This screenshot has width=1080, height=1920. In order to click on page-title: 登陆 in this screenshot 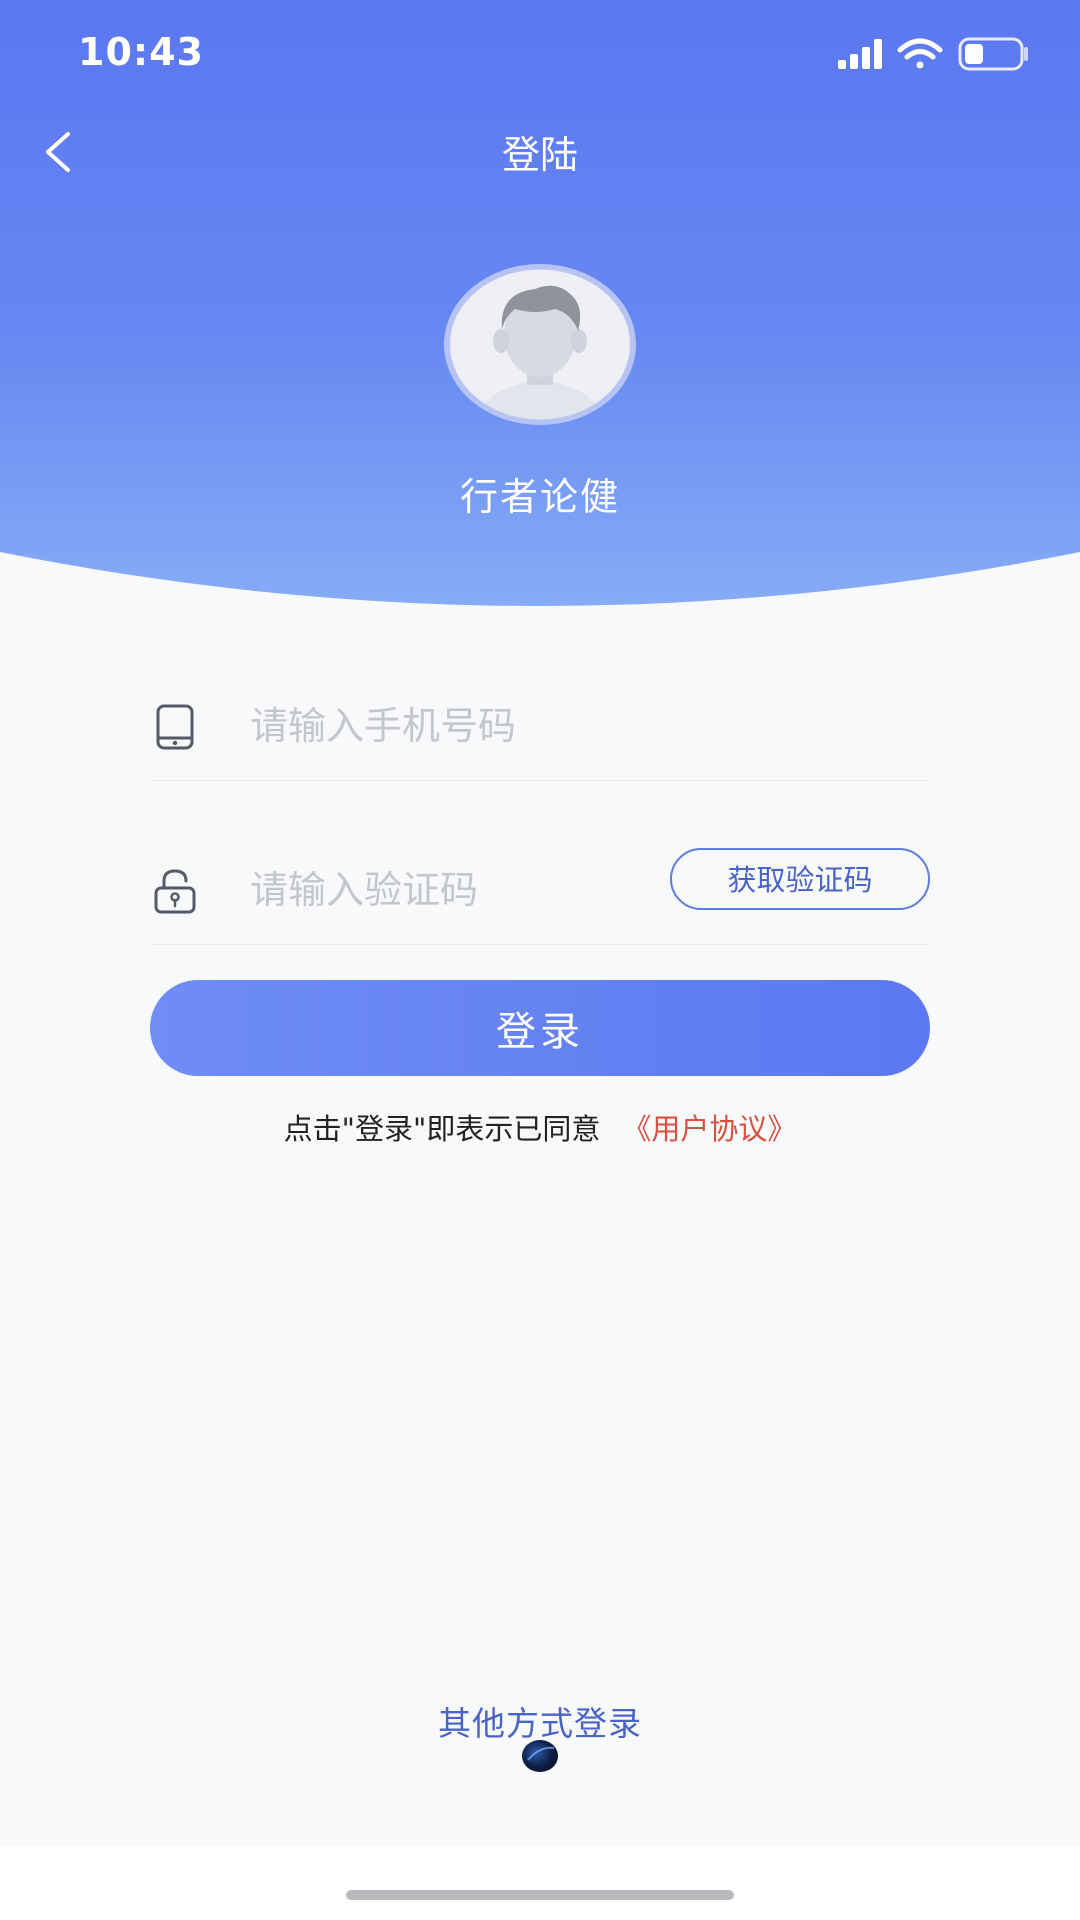, I will do `click(539, 155)`.